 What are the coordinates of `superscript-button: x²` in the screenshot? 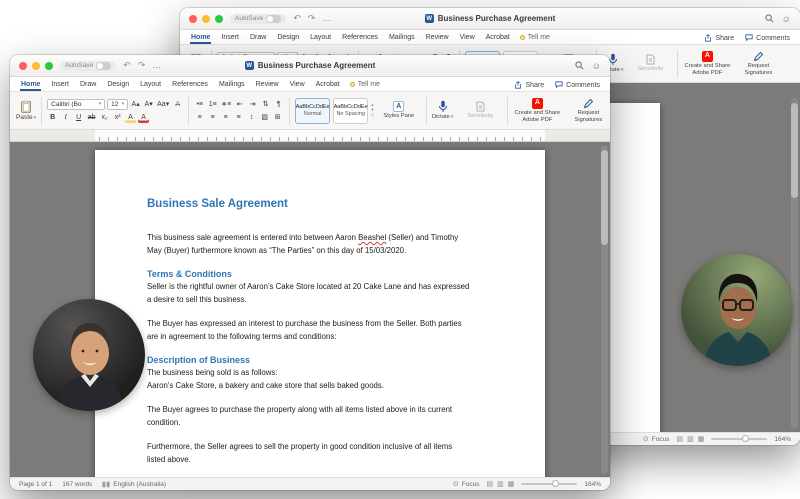 It's located at (117, 117).